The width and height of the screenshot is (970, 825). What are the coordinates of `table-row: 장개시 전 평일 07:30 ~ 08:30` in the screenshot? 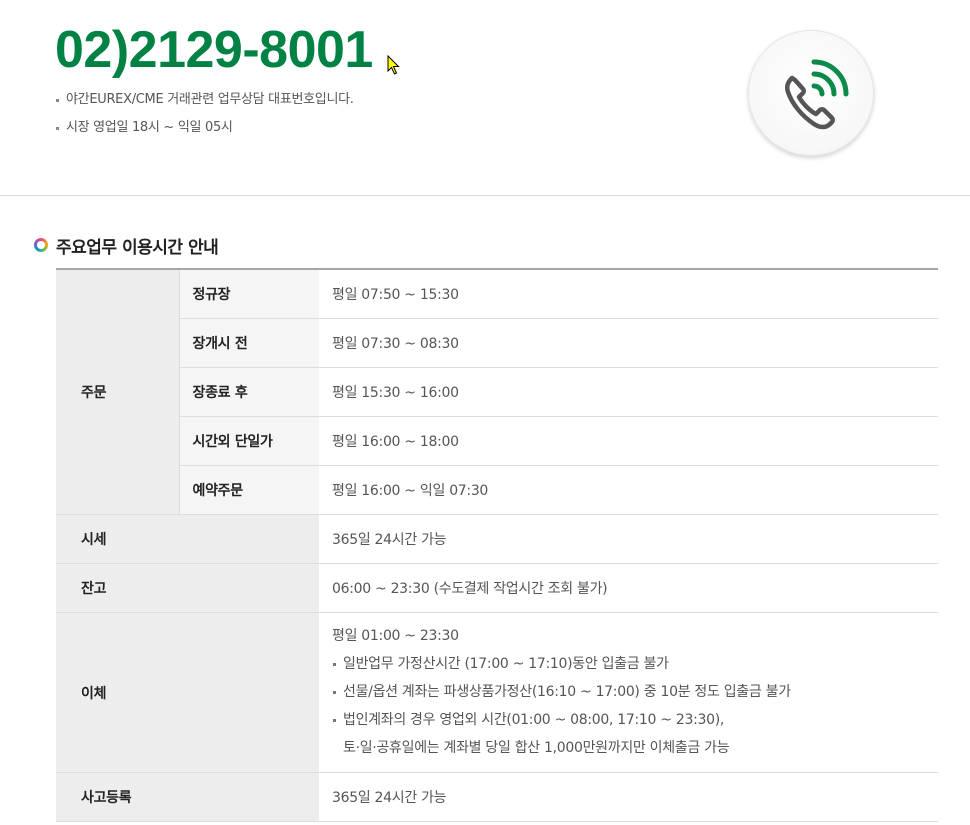 It's located at (497, 343).